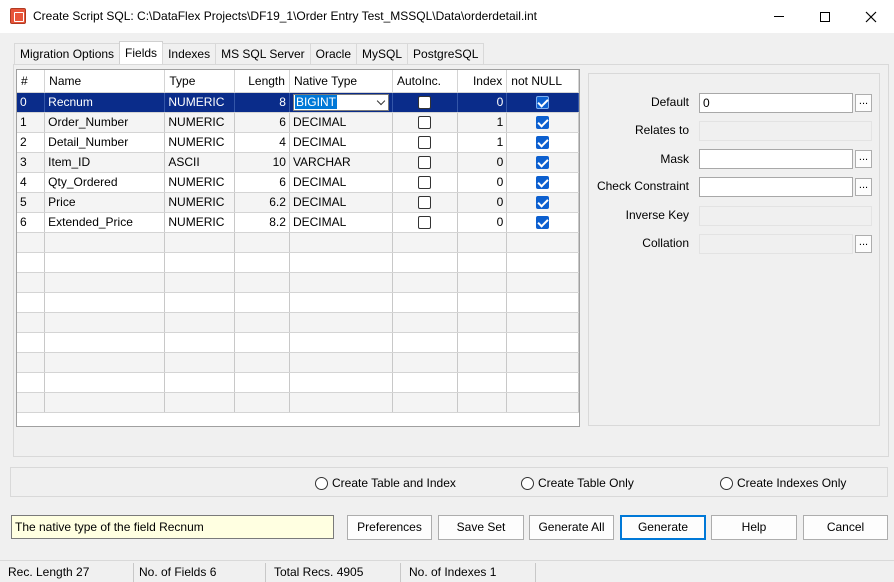  Describe the element at coordinates (754, 527) in the screenshot. I see `help-button: Help` at that location.